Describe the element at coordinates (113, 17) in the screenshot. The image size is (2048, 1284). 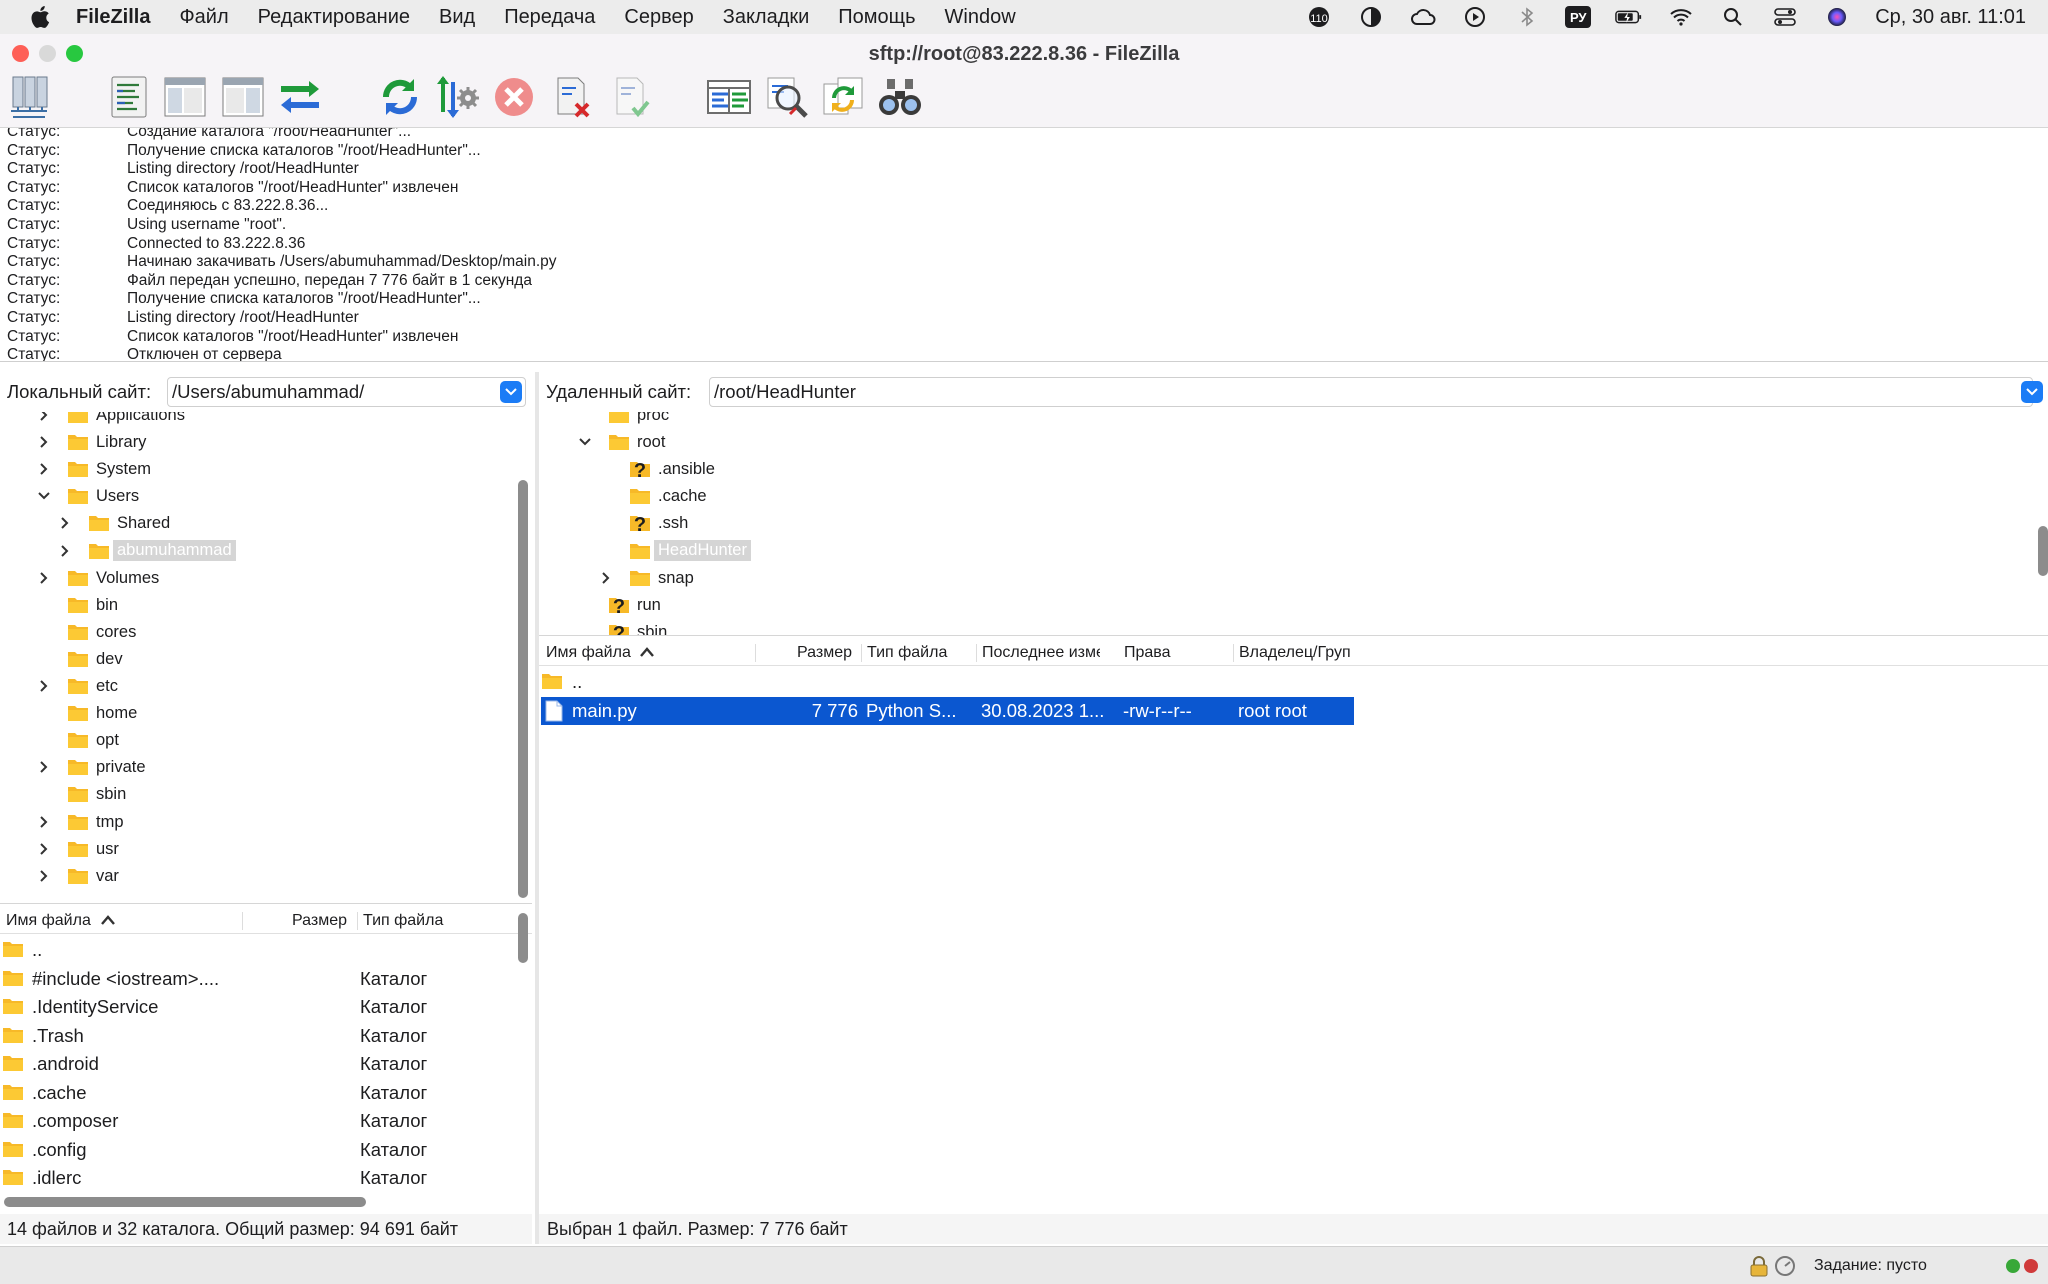
I see `menu-app-name: FileZilla` at that location.